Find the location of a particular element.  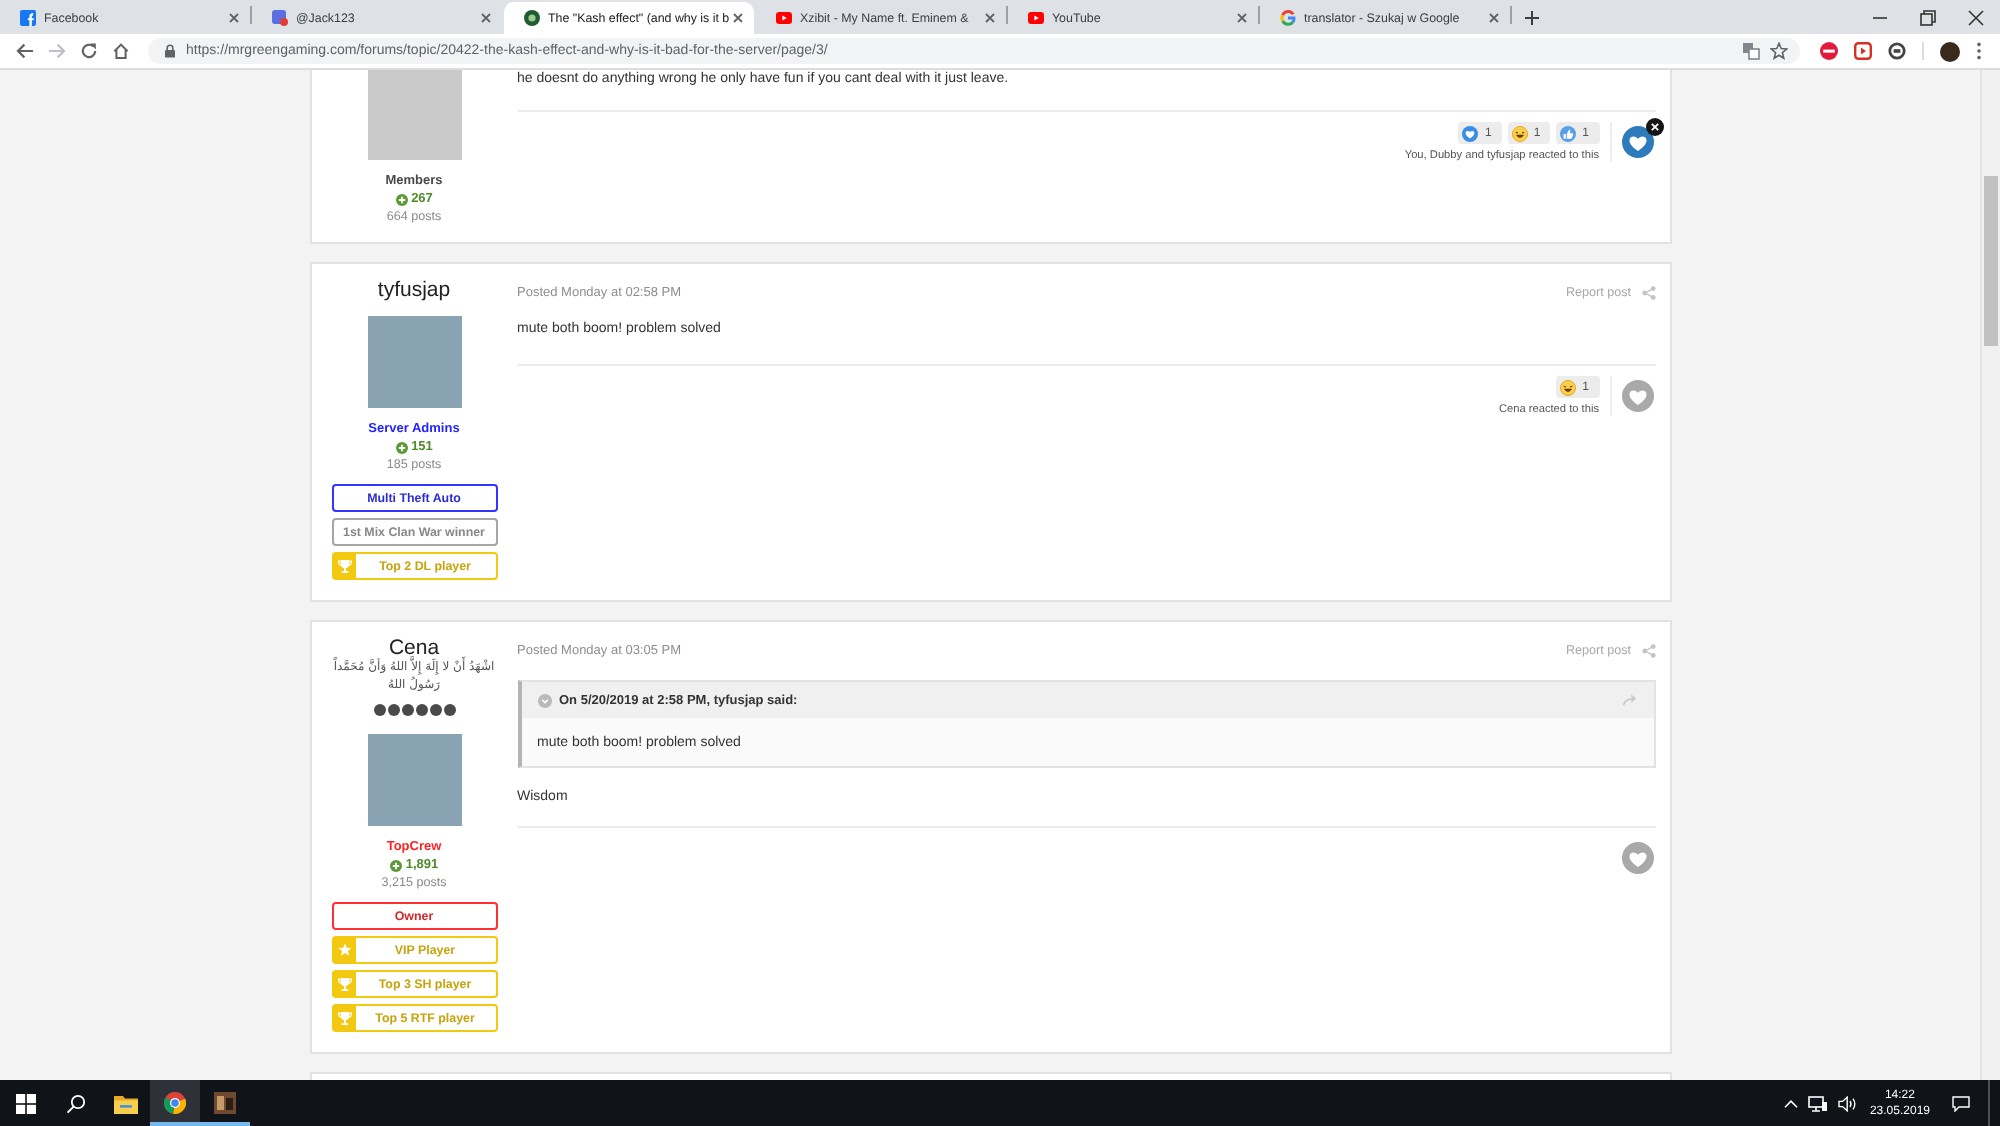

search-icon is located at coordinates (76, 1103).